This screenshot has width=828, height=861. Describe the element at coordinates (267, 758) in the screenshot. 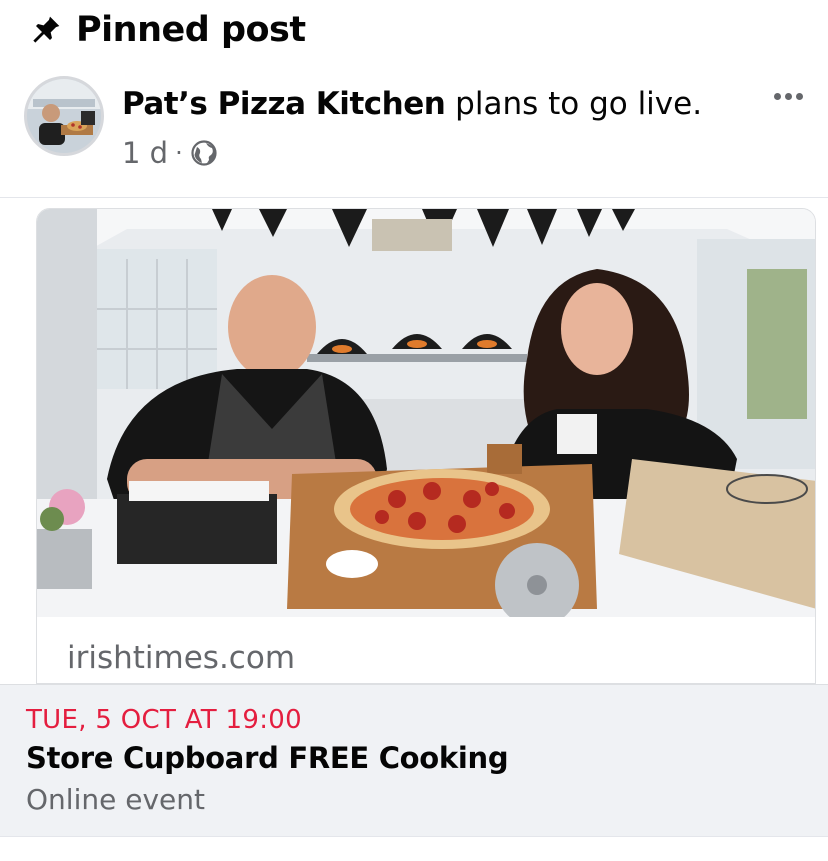

I see `event-title: Store Cupboard FREE Cooking` at that location.